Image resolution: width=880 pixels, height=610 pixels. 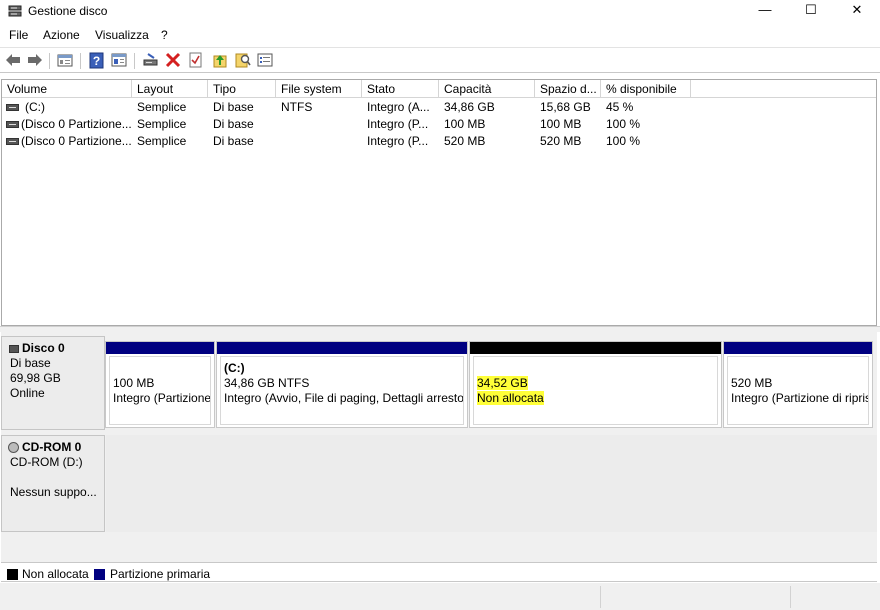 What do you see at coordinates (646, 89) in the screenshot?
I see `column-header-percent: % disponibile` at bounding box center [646, 89].